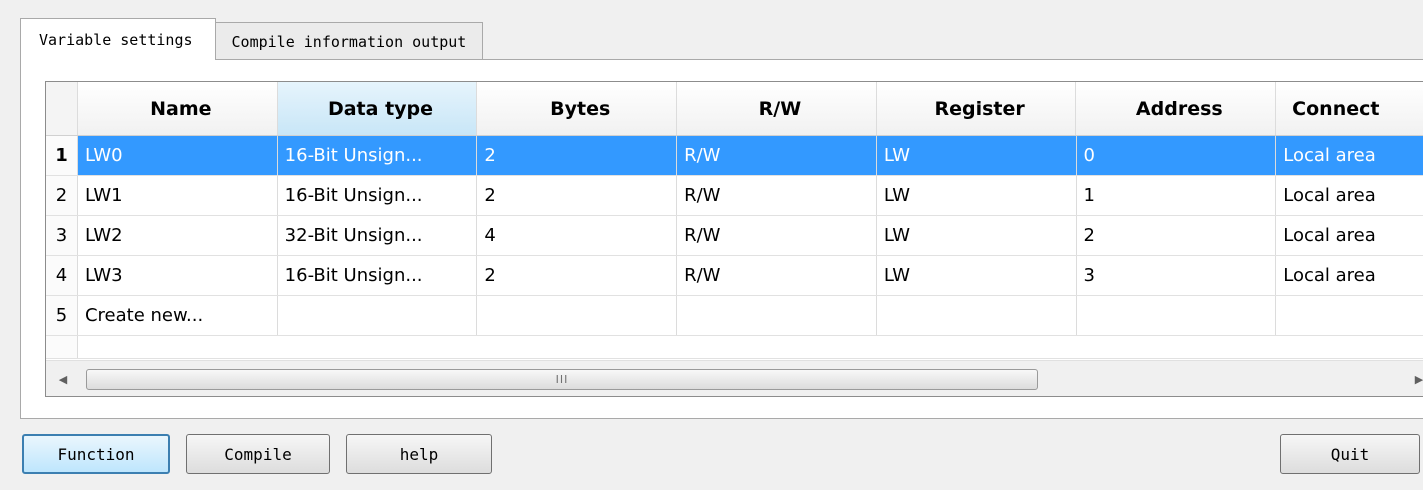  What do you see at coordinates (178, 275) in the screenshot?
I see `cell-name: LW3` at bounding box center [178, 275].